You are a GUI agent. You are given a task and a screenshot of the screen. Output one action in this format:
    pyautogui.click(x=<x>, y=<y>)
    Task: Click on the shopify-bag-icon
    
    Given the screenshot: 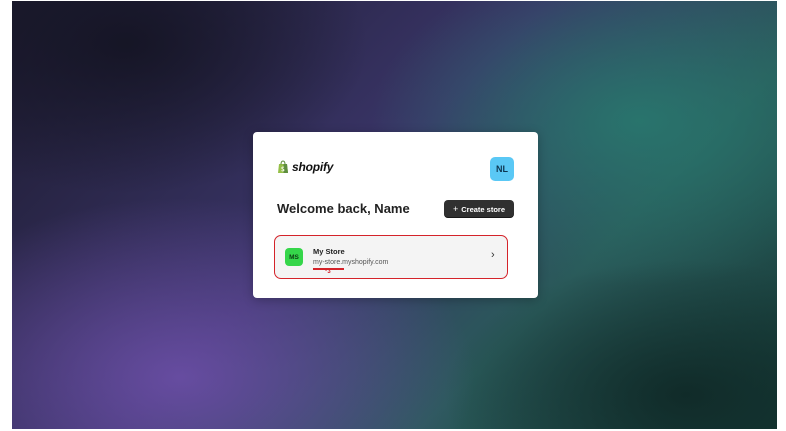 What is the action you would take?
    pyautogui.click(x=283, y=167)
    